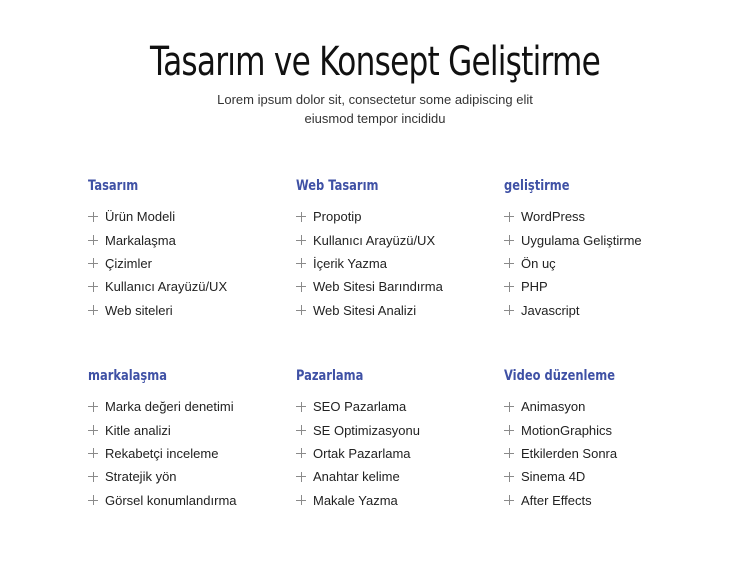  What do you see at coordinates (192, 429) in the screenshot?
I see `list-item: Kitle analizi` at bounding box center [192, 429].